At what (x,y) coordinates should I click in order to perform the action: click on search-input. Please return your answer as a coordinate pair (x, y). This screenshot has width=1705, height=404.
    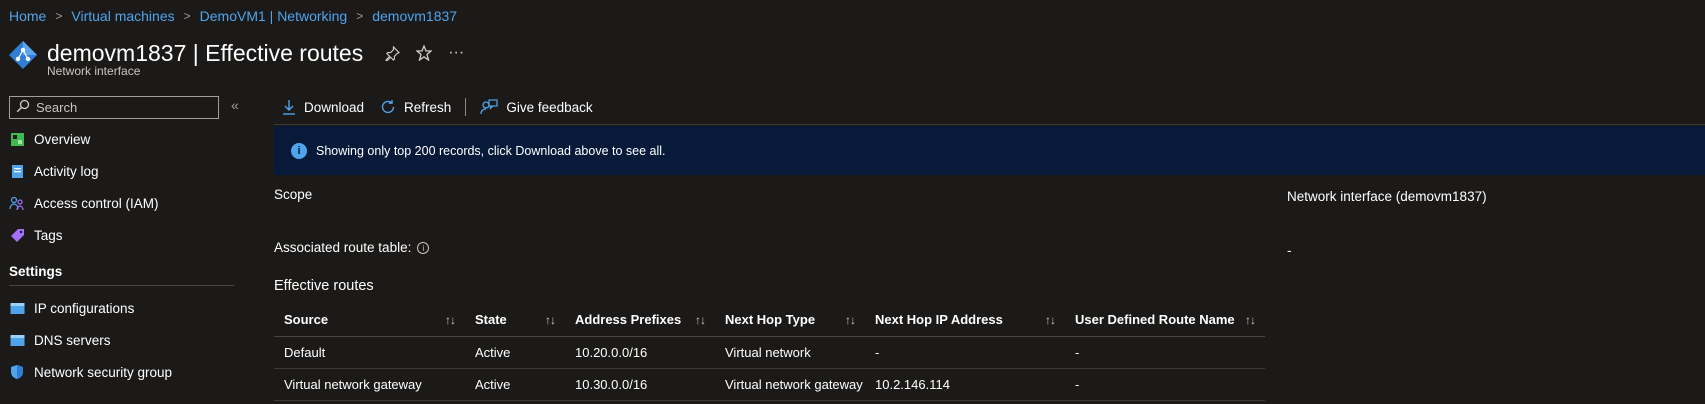
    Looking at the image, I should click on (121, 107).